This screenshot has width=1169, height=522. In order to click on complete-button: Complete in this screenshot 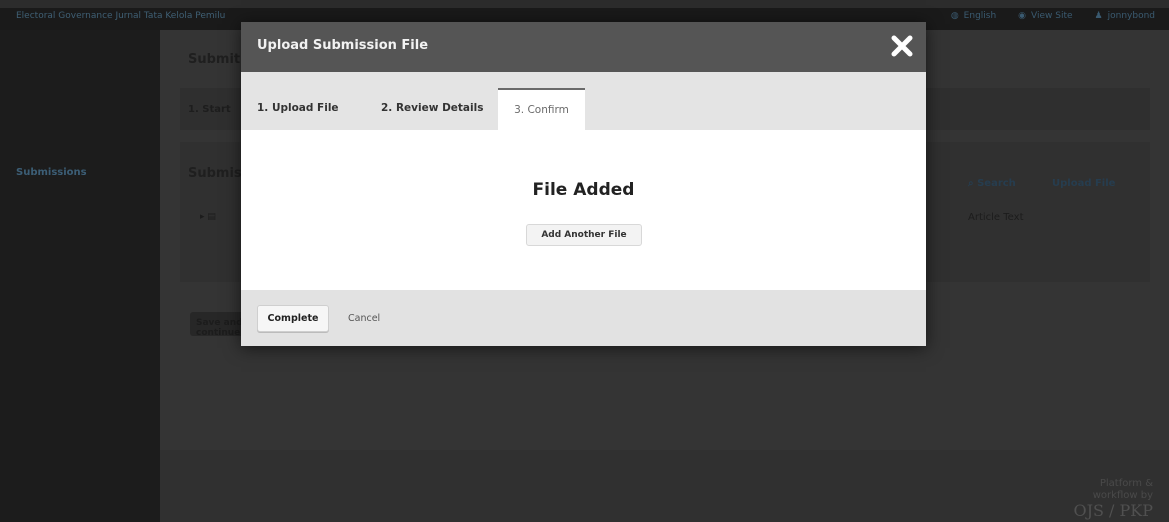, I will do `click(293, 318)`.